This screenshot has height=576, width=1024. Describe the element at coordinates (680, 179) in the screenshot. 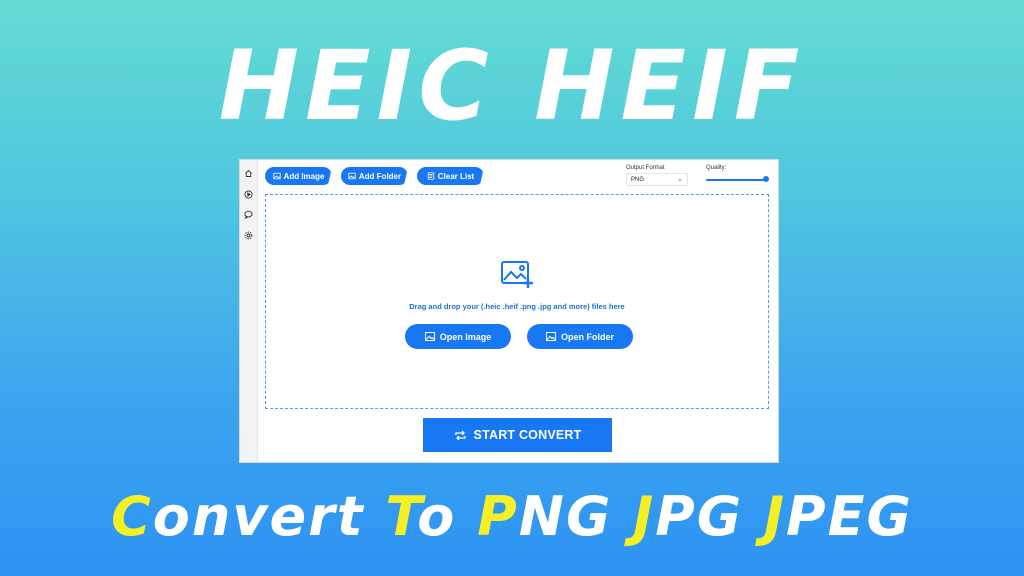

I see `chevron-down-icon: ⌄` at that location.